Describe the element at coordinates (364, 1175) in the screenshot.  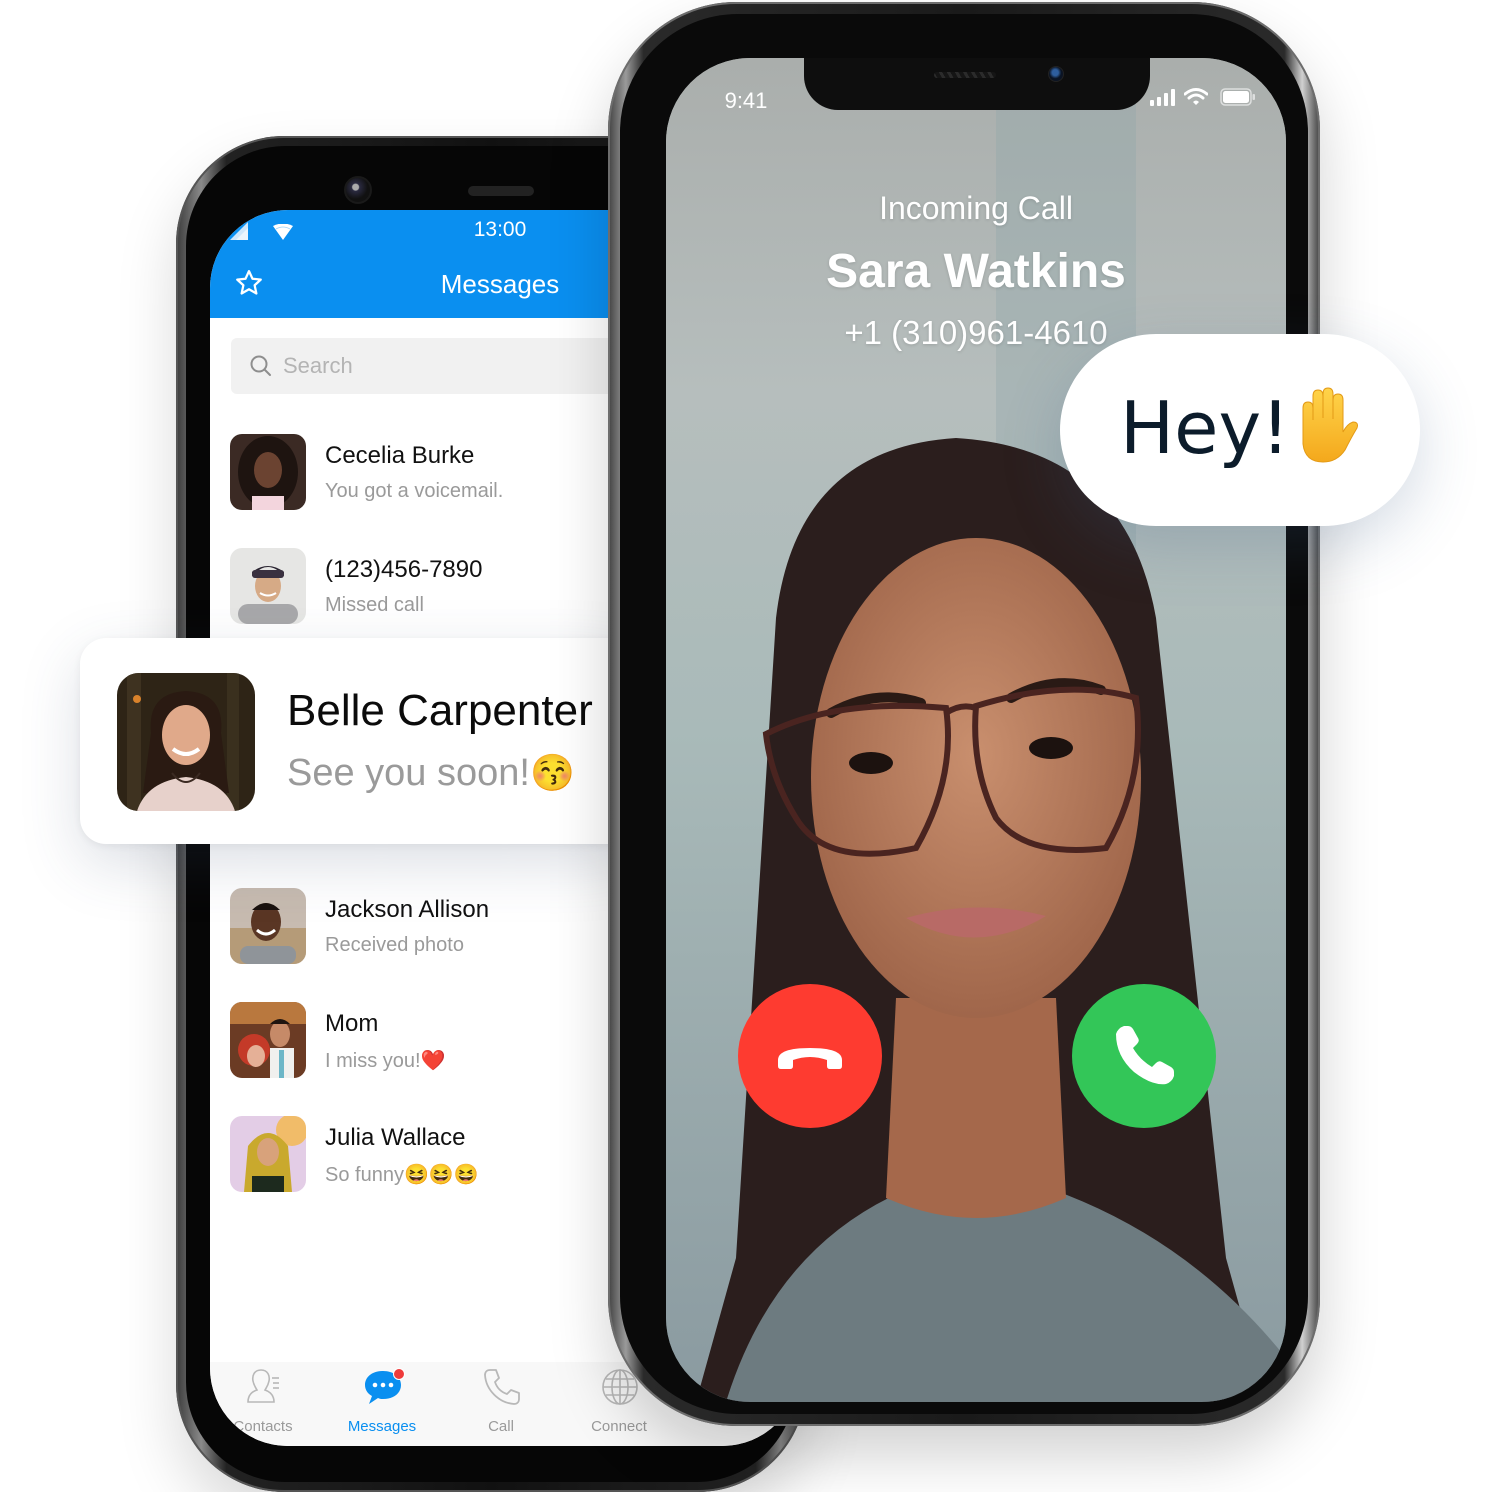
I see `message-text: So funny` at that location.